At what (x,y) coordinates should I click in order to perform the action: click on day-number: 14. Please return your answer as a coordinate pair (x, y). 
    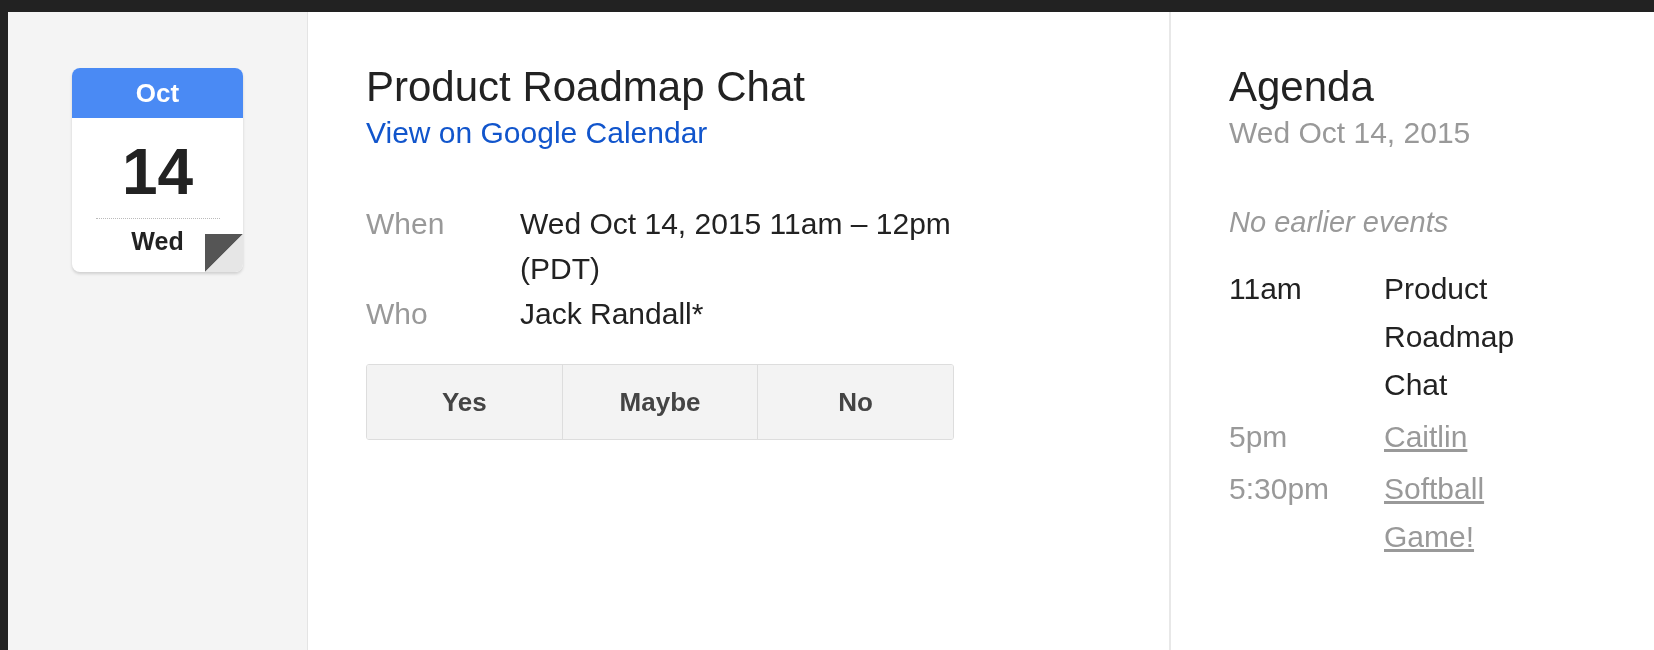
    Looking at the image, I should click on (157, 172).